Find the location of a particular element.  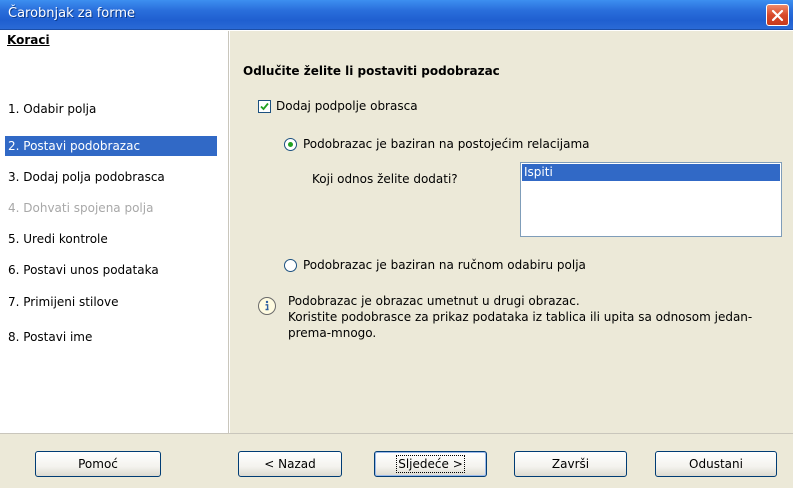

next-button: Sljedeće > is located at coordinates (430, 464).